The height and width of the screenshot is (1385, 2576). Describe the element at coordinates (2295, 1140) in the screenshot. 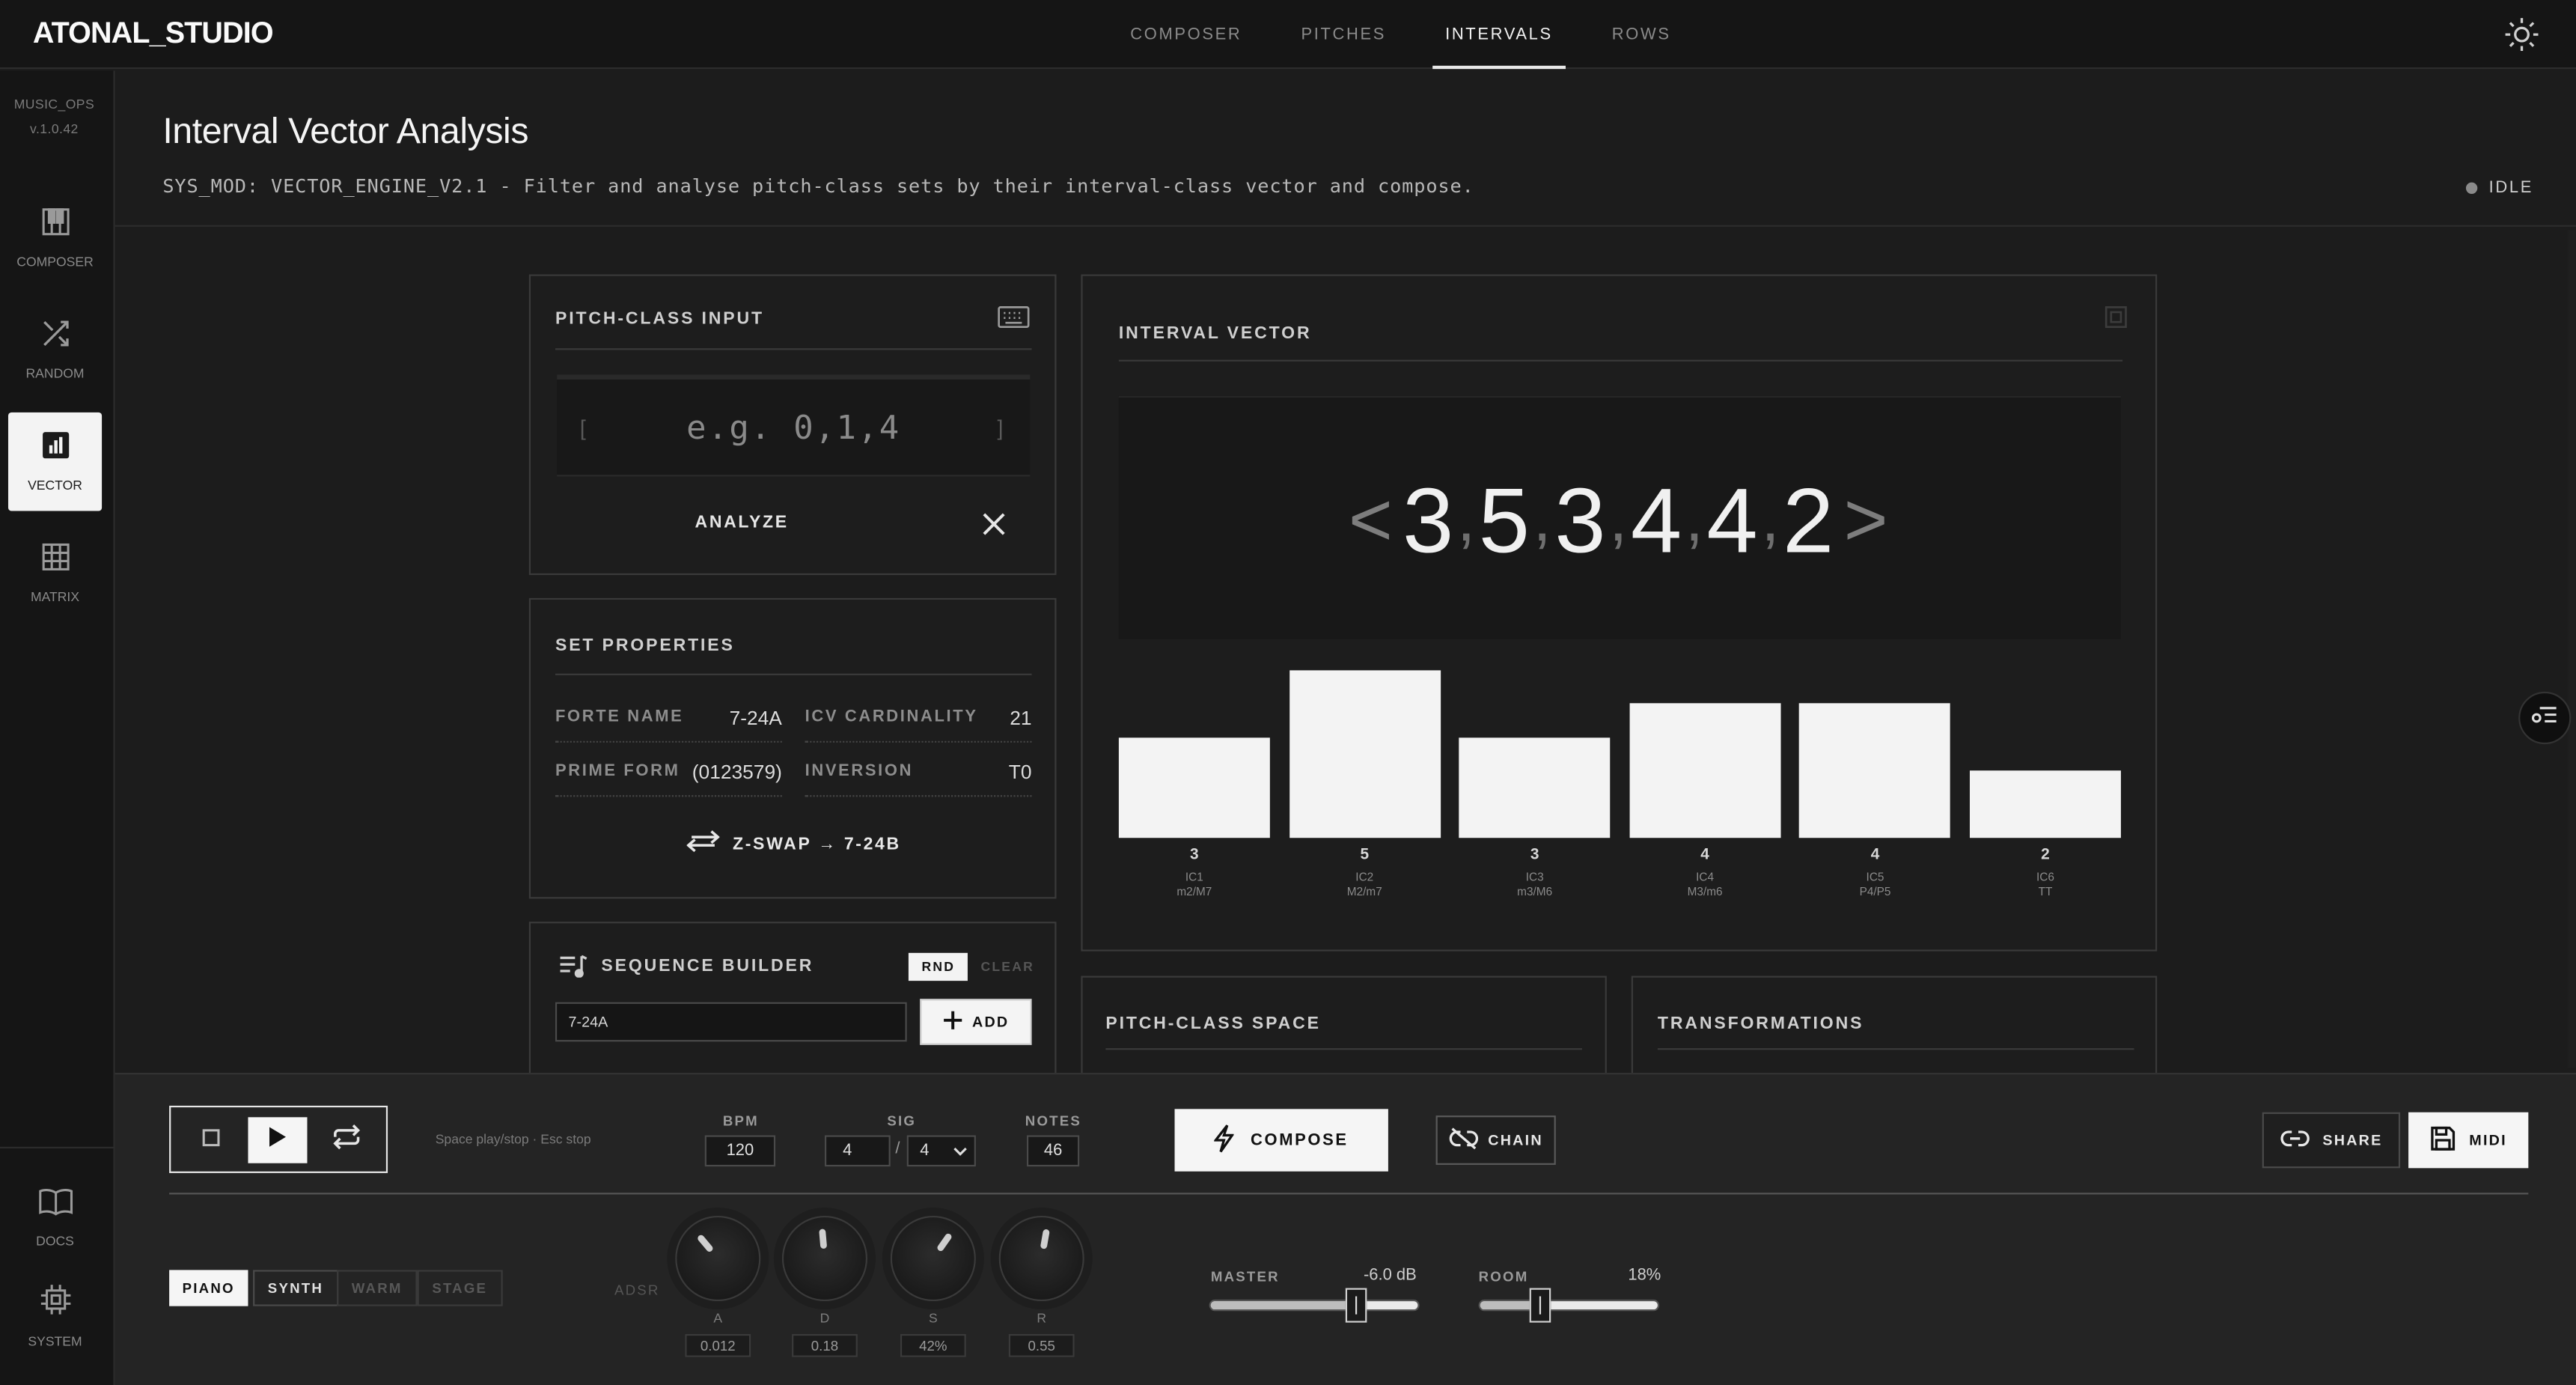

I see `link-icon` at that location.